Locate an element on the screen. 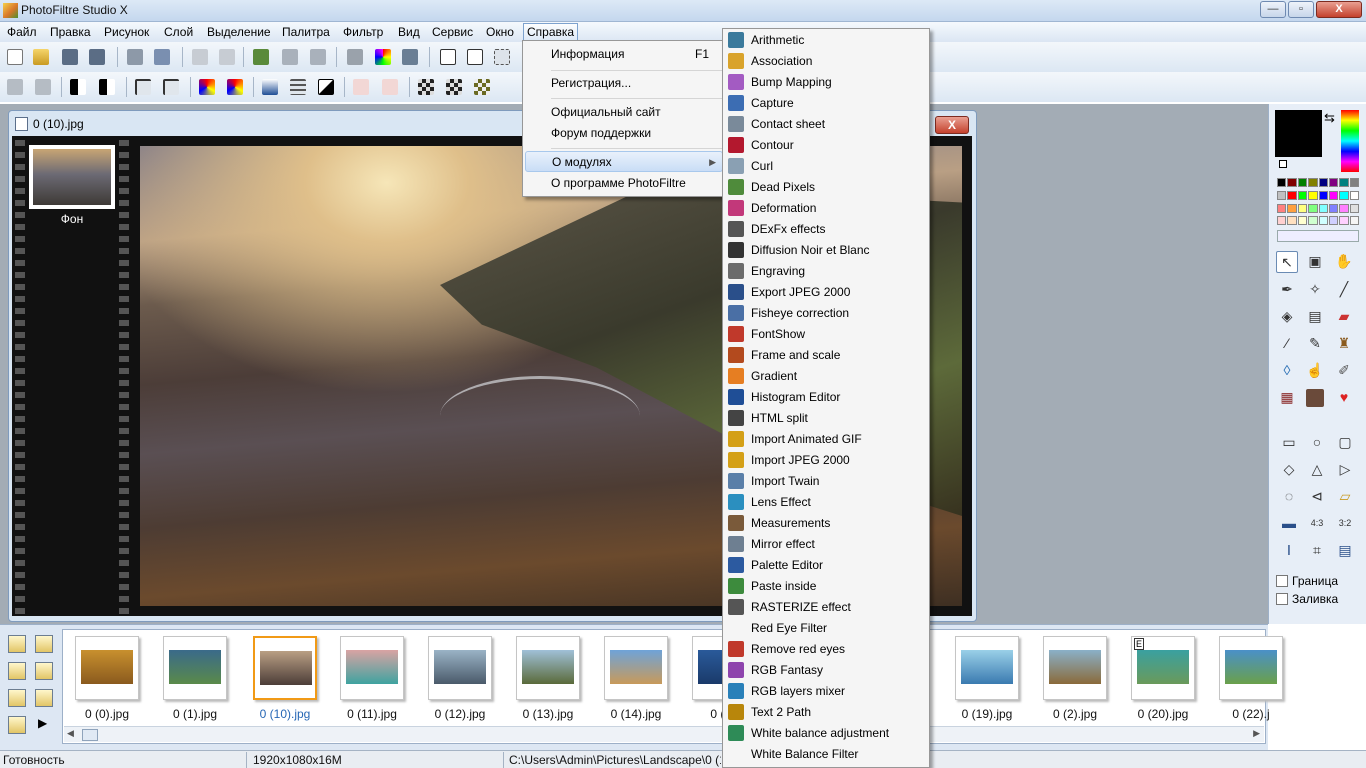  contrast-up-icon is located at coordinates (107, 87).